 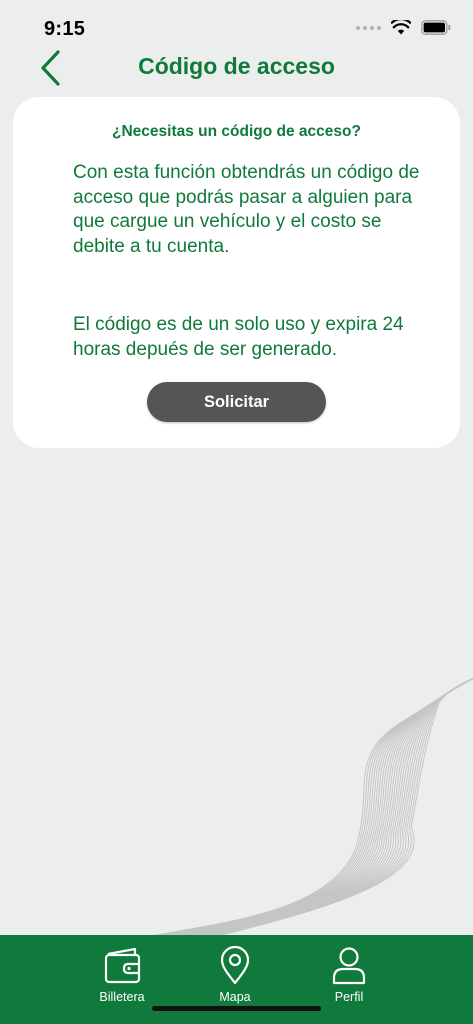 I want to click on wifi-icon, so click(x=401, y=27).